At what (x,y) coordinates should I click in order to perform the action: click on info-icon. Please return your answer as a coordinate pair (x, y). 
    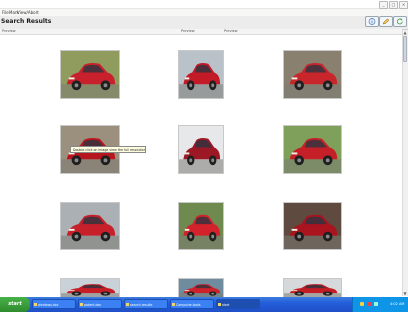
    Looking at the image, I should click on (372, 21).